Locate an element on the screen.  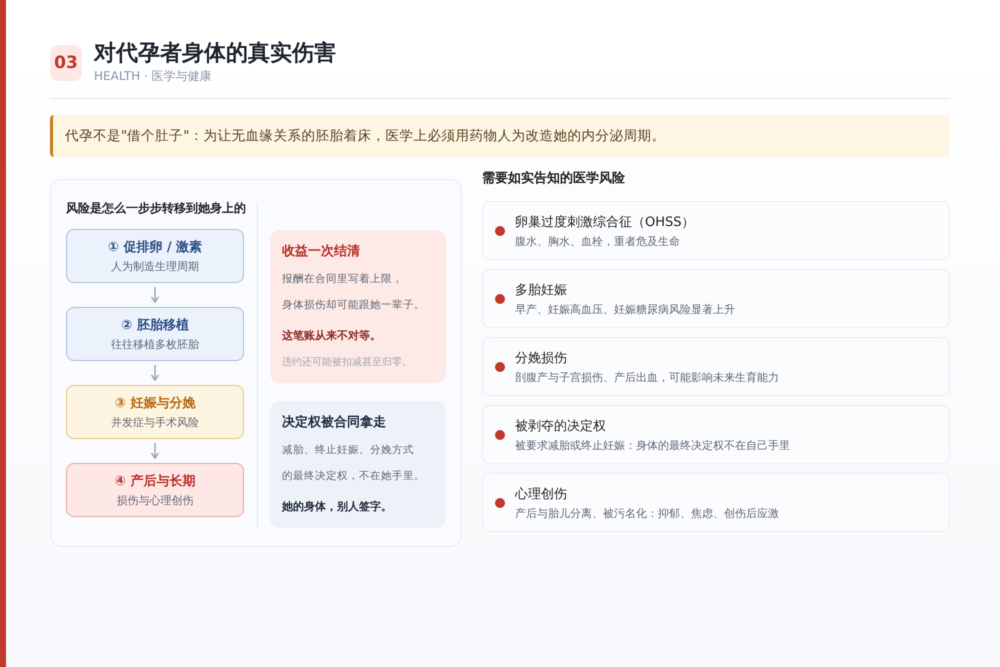
page-subtitle: HEALTH · 医学与健康 is located at coordinates (153, 76).